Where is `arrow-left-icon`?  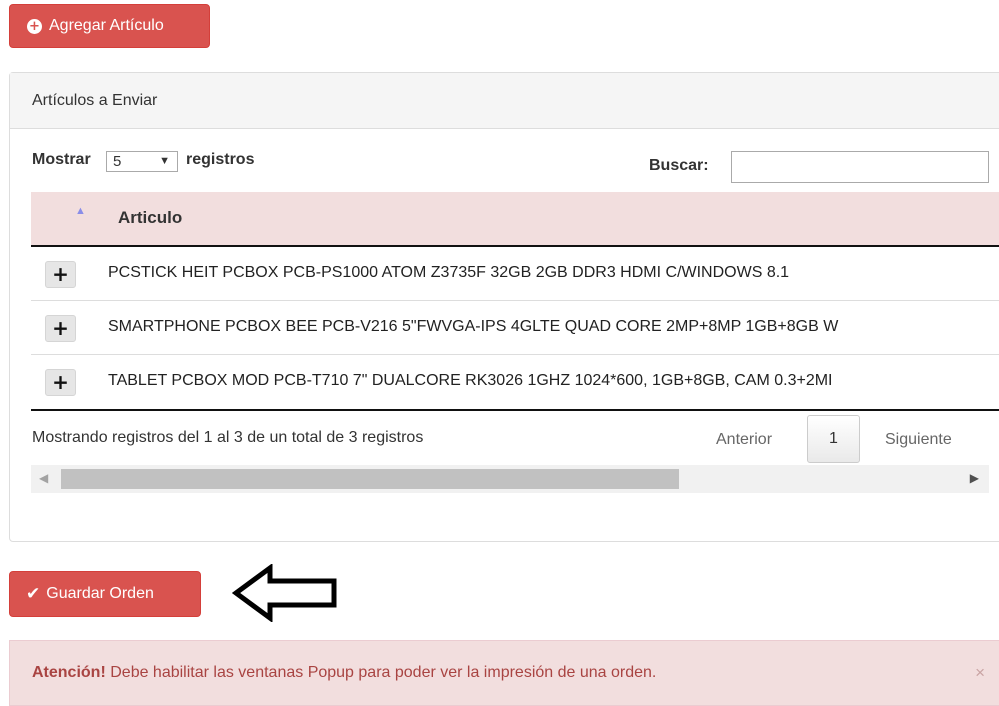
arrow-left-icon is located at coordinates (284, 593).